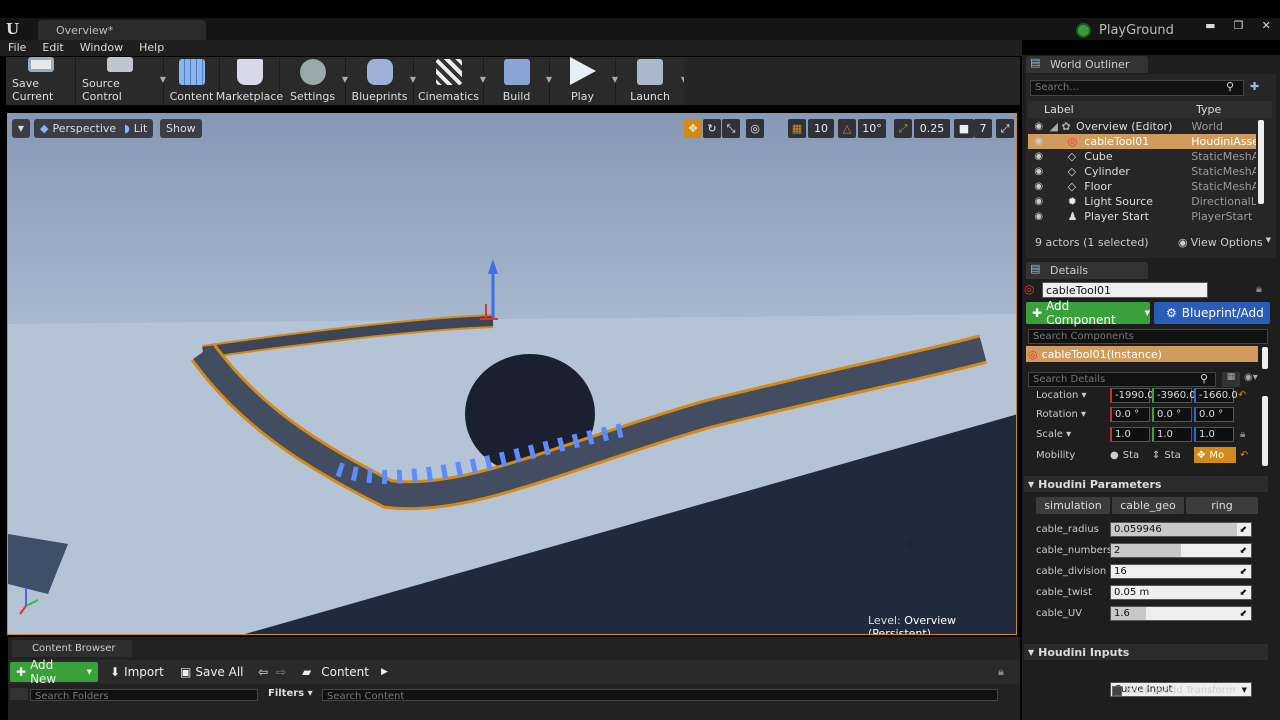  I want to click on sources-toggle-icon, so click(19, 694).